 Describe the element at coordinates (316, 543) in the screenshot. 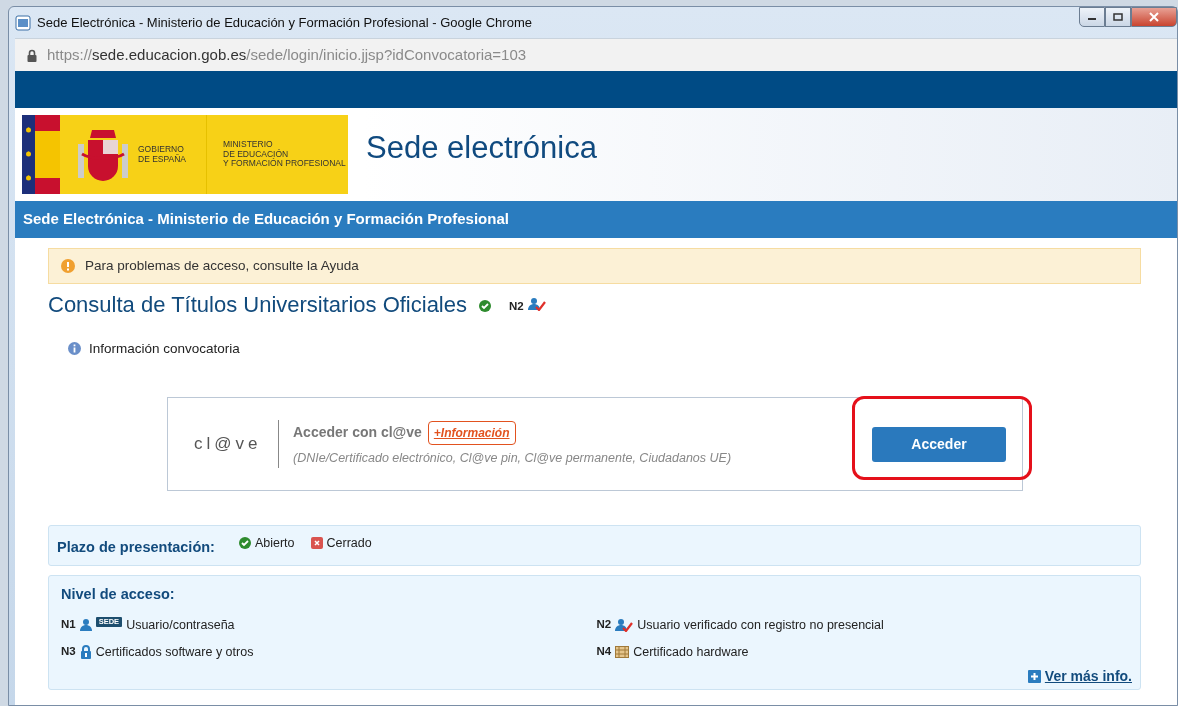

I see `close-square-icon` at that location.